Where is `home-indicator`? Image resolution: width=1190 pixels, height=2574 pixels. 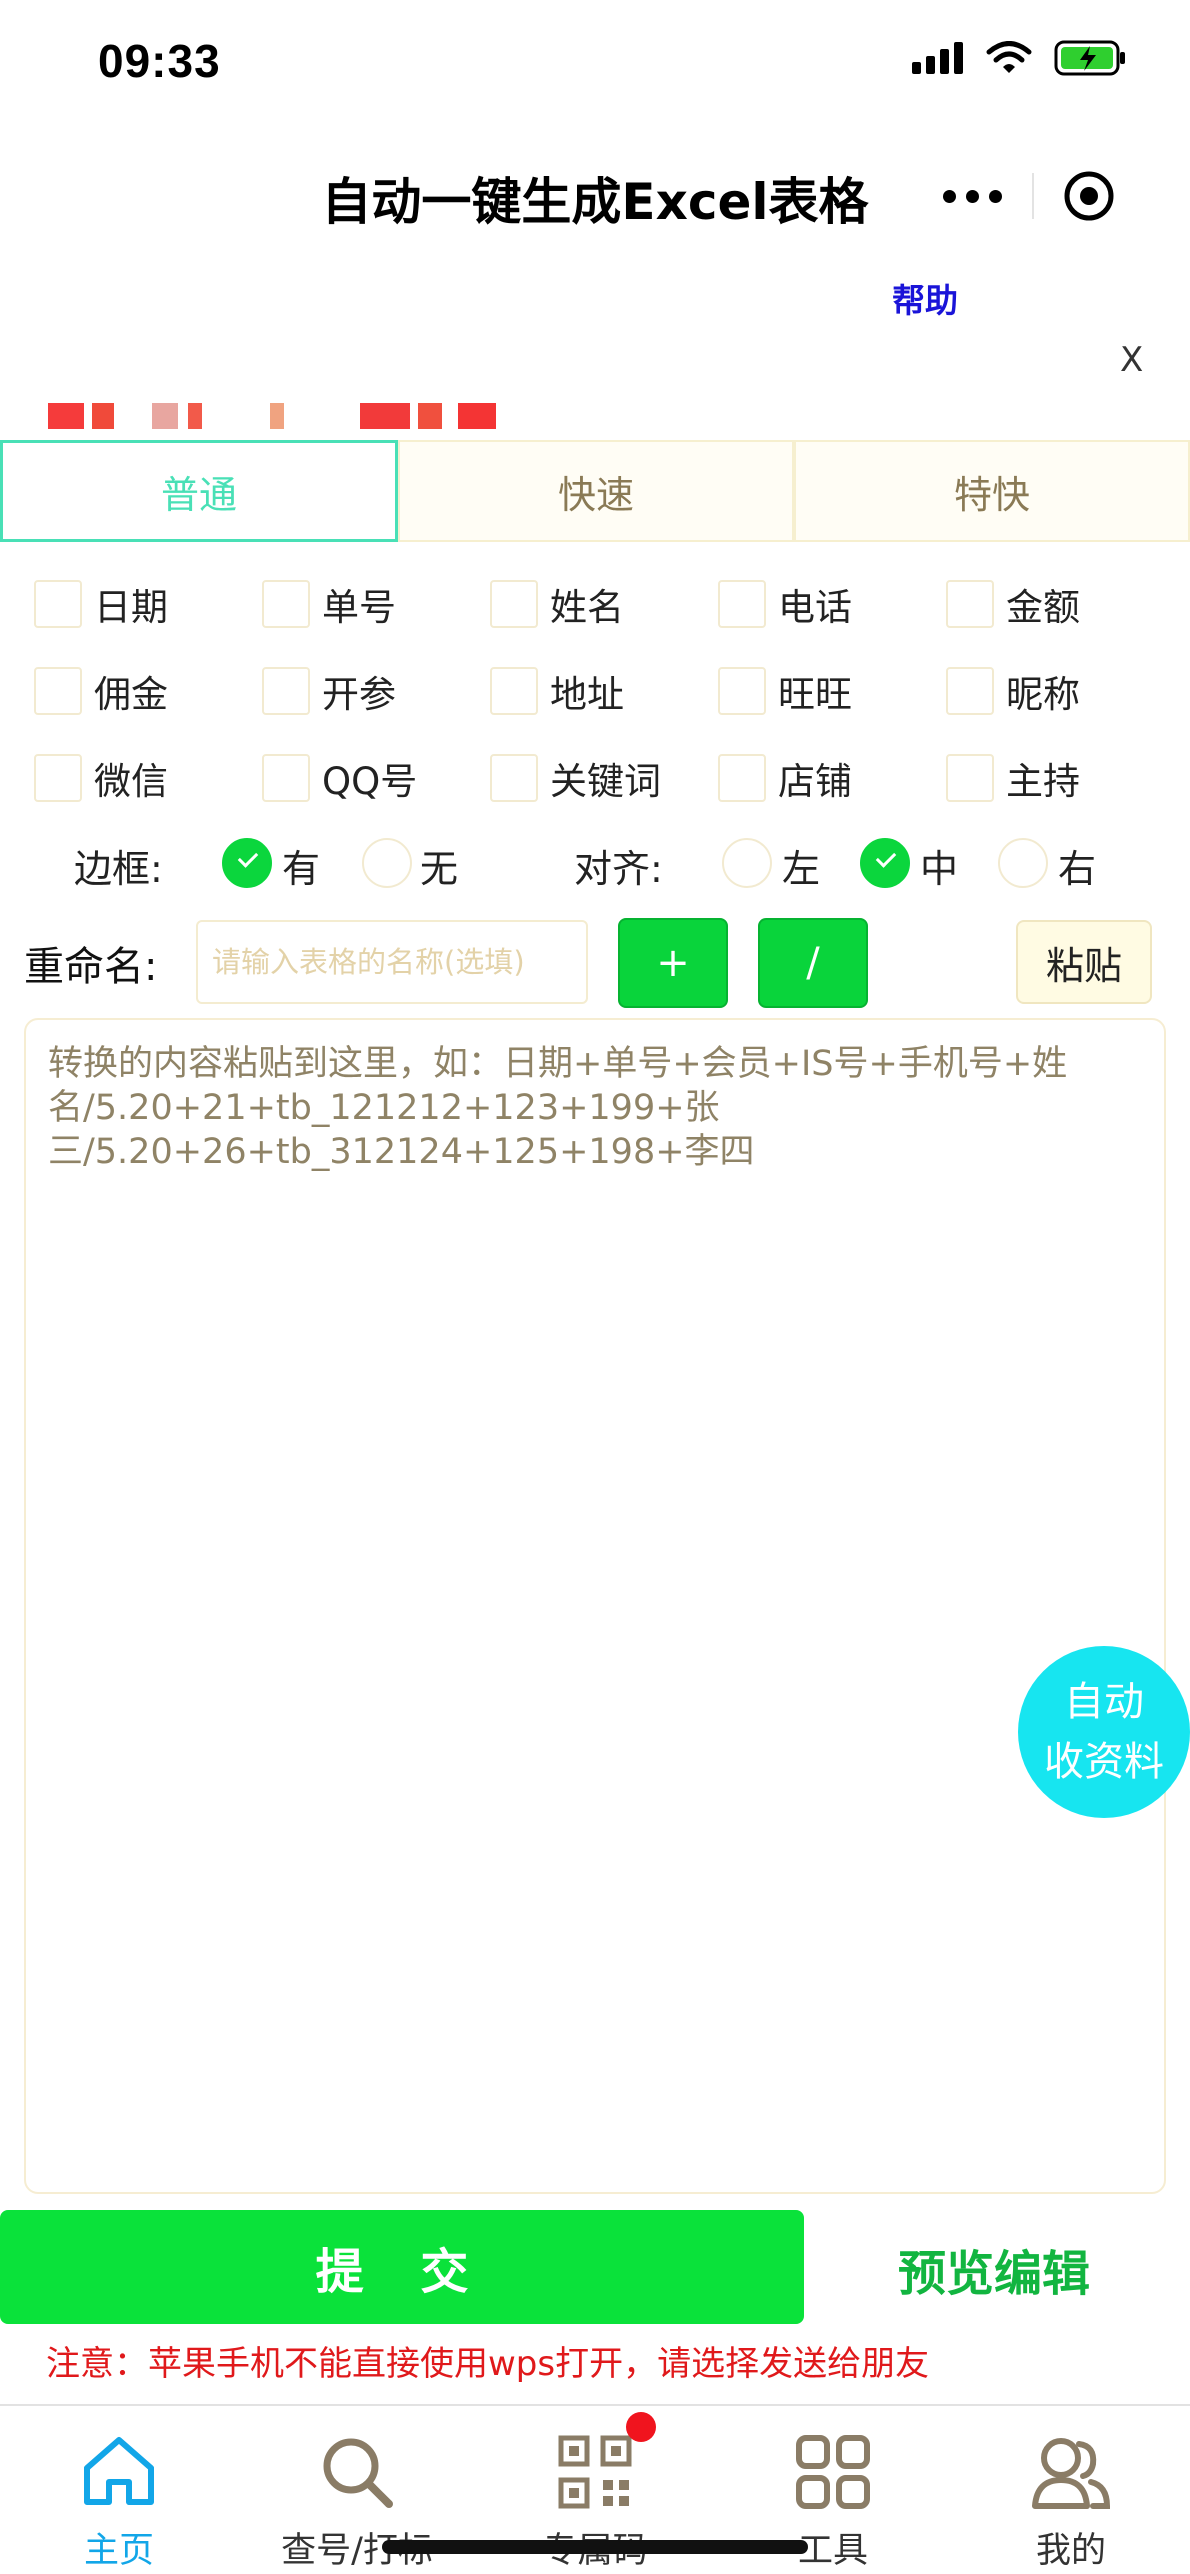 home-indicator is located at coordinates (595, 2547).